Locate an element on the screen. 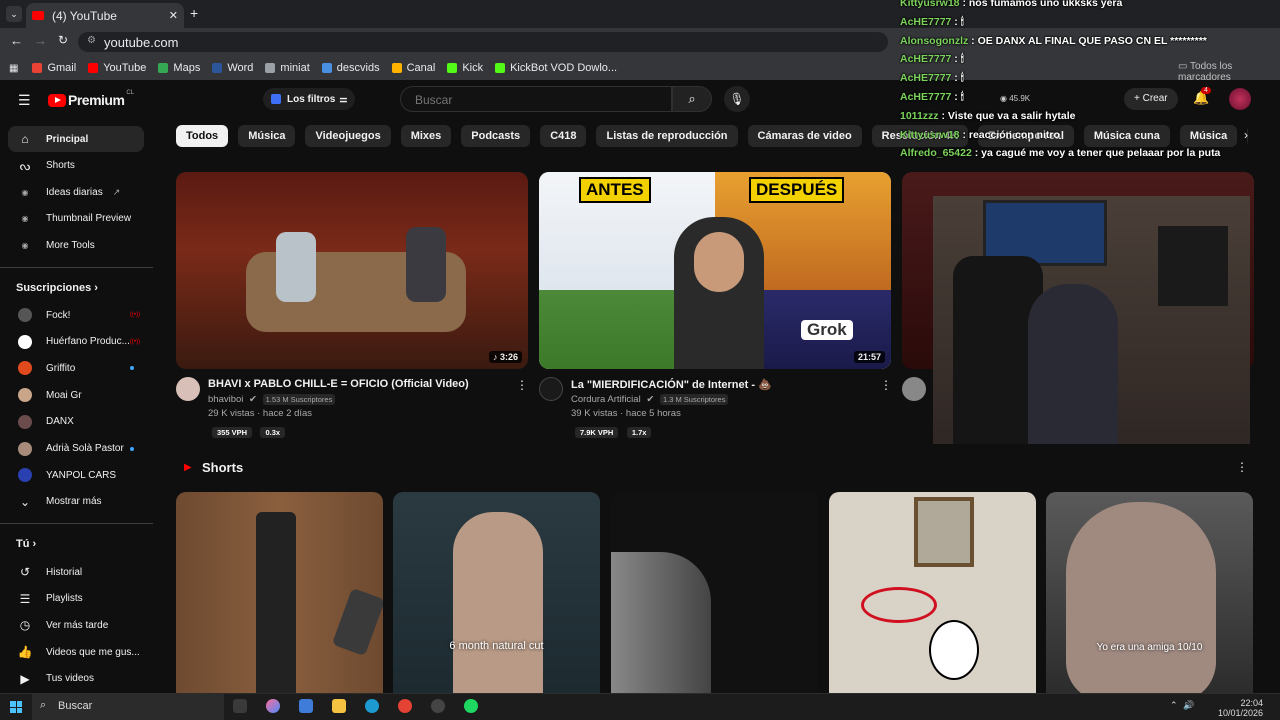  subscription-item: Fock! ((•)) is located at coordinates (76, 315).